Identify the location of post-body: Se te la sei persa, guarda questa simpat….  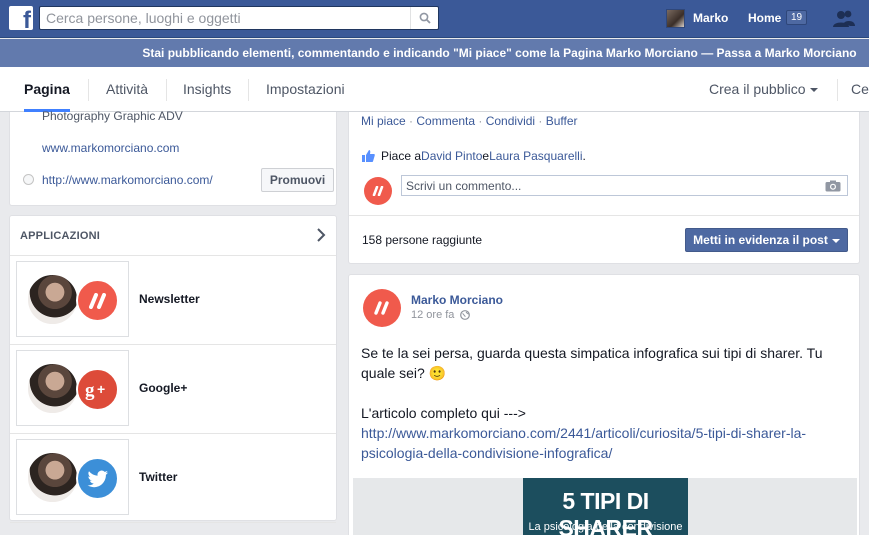
(601, 403).